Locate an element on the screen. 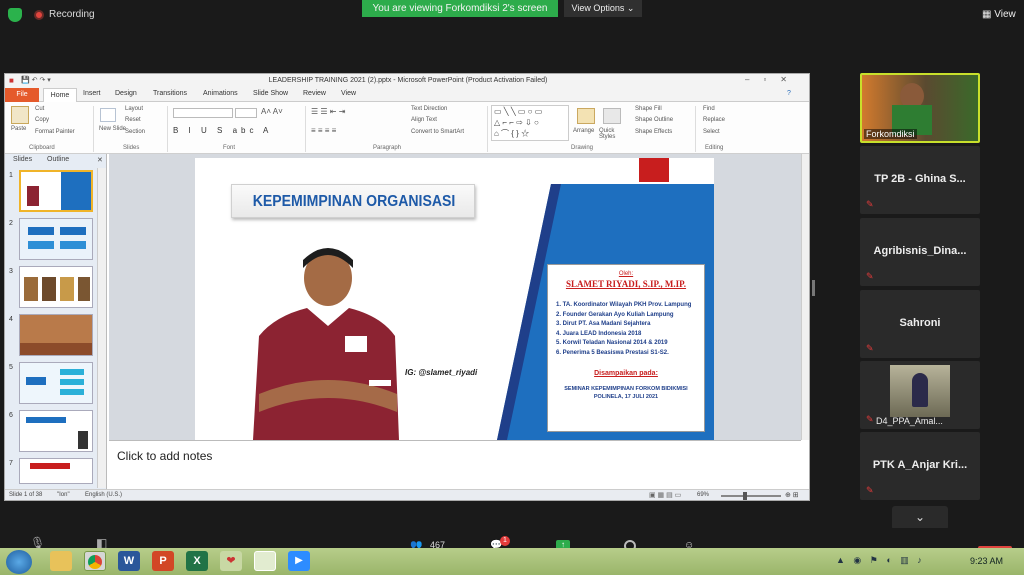 This screenshot has height=575, width=1024. view-button: ▦ View is located at coordinates (999, 14).